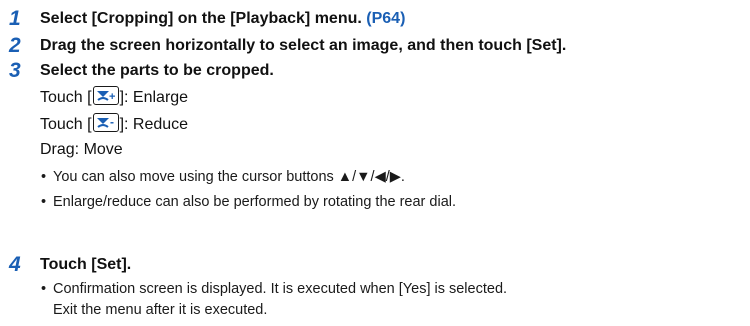  Describe the element at coordinates (154, 97) in the screenshot. I see `enlarge-suffix: ]: Enlarge` at that location.